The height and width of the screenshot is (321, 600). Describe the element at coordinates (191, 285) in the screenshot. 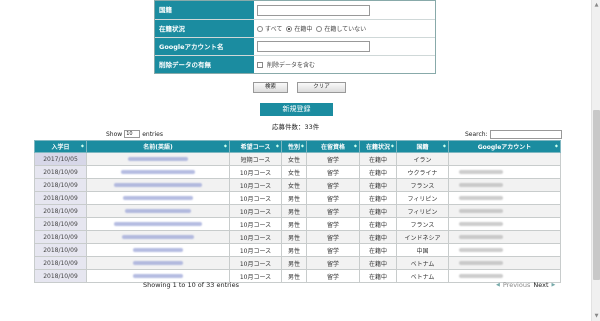

I see `table-info: Showing 1 to 10 of 33 entries` at that location.